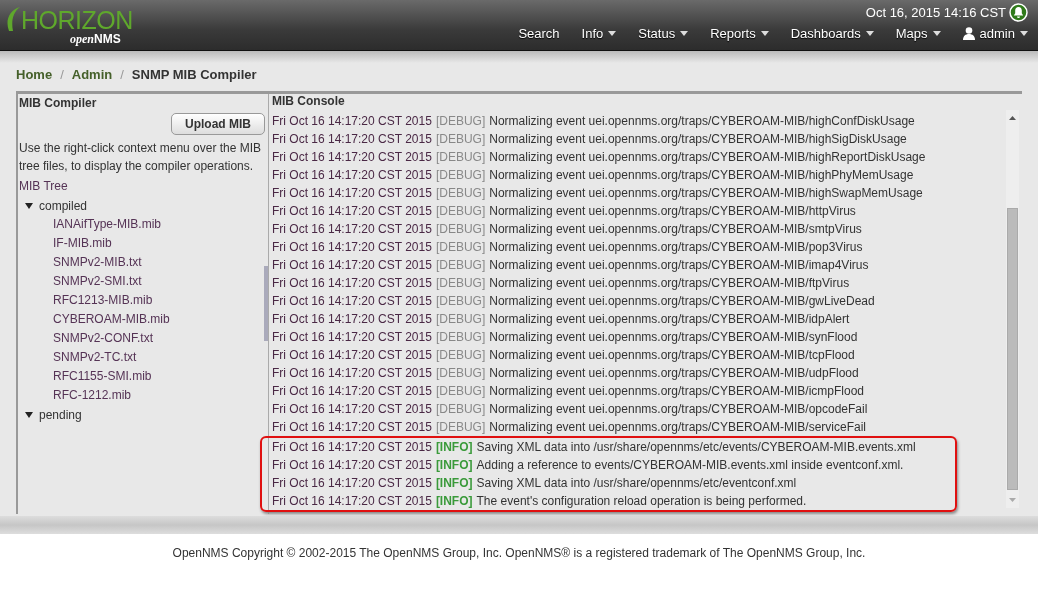 The width and height of the screenshot is (1038, 591). What do you see at coordinates (669, 319) in the screenshot?
I see `log-message: Normalizing event uei.opennms.org/traps/CYBEROAM-MIB/idpAlert` at bounding box center [669, 319].